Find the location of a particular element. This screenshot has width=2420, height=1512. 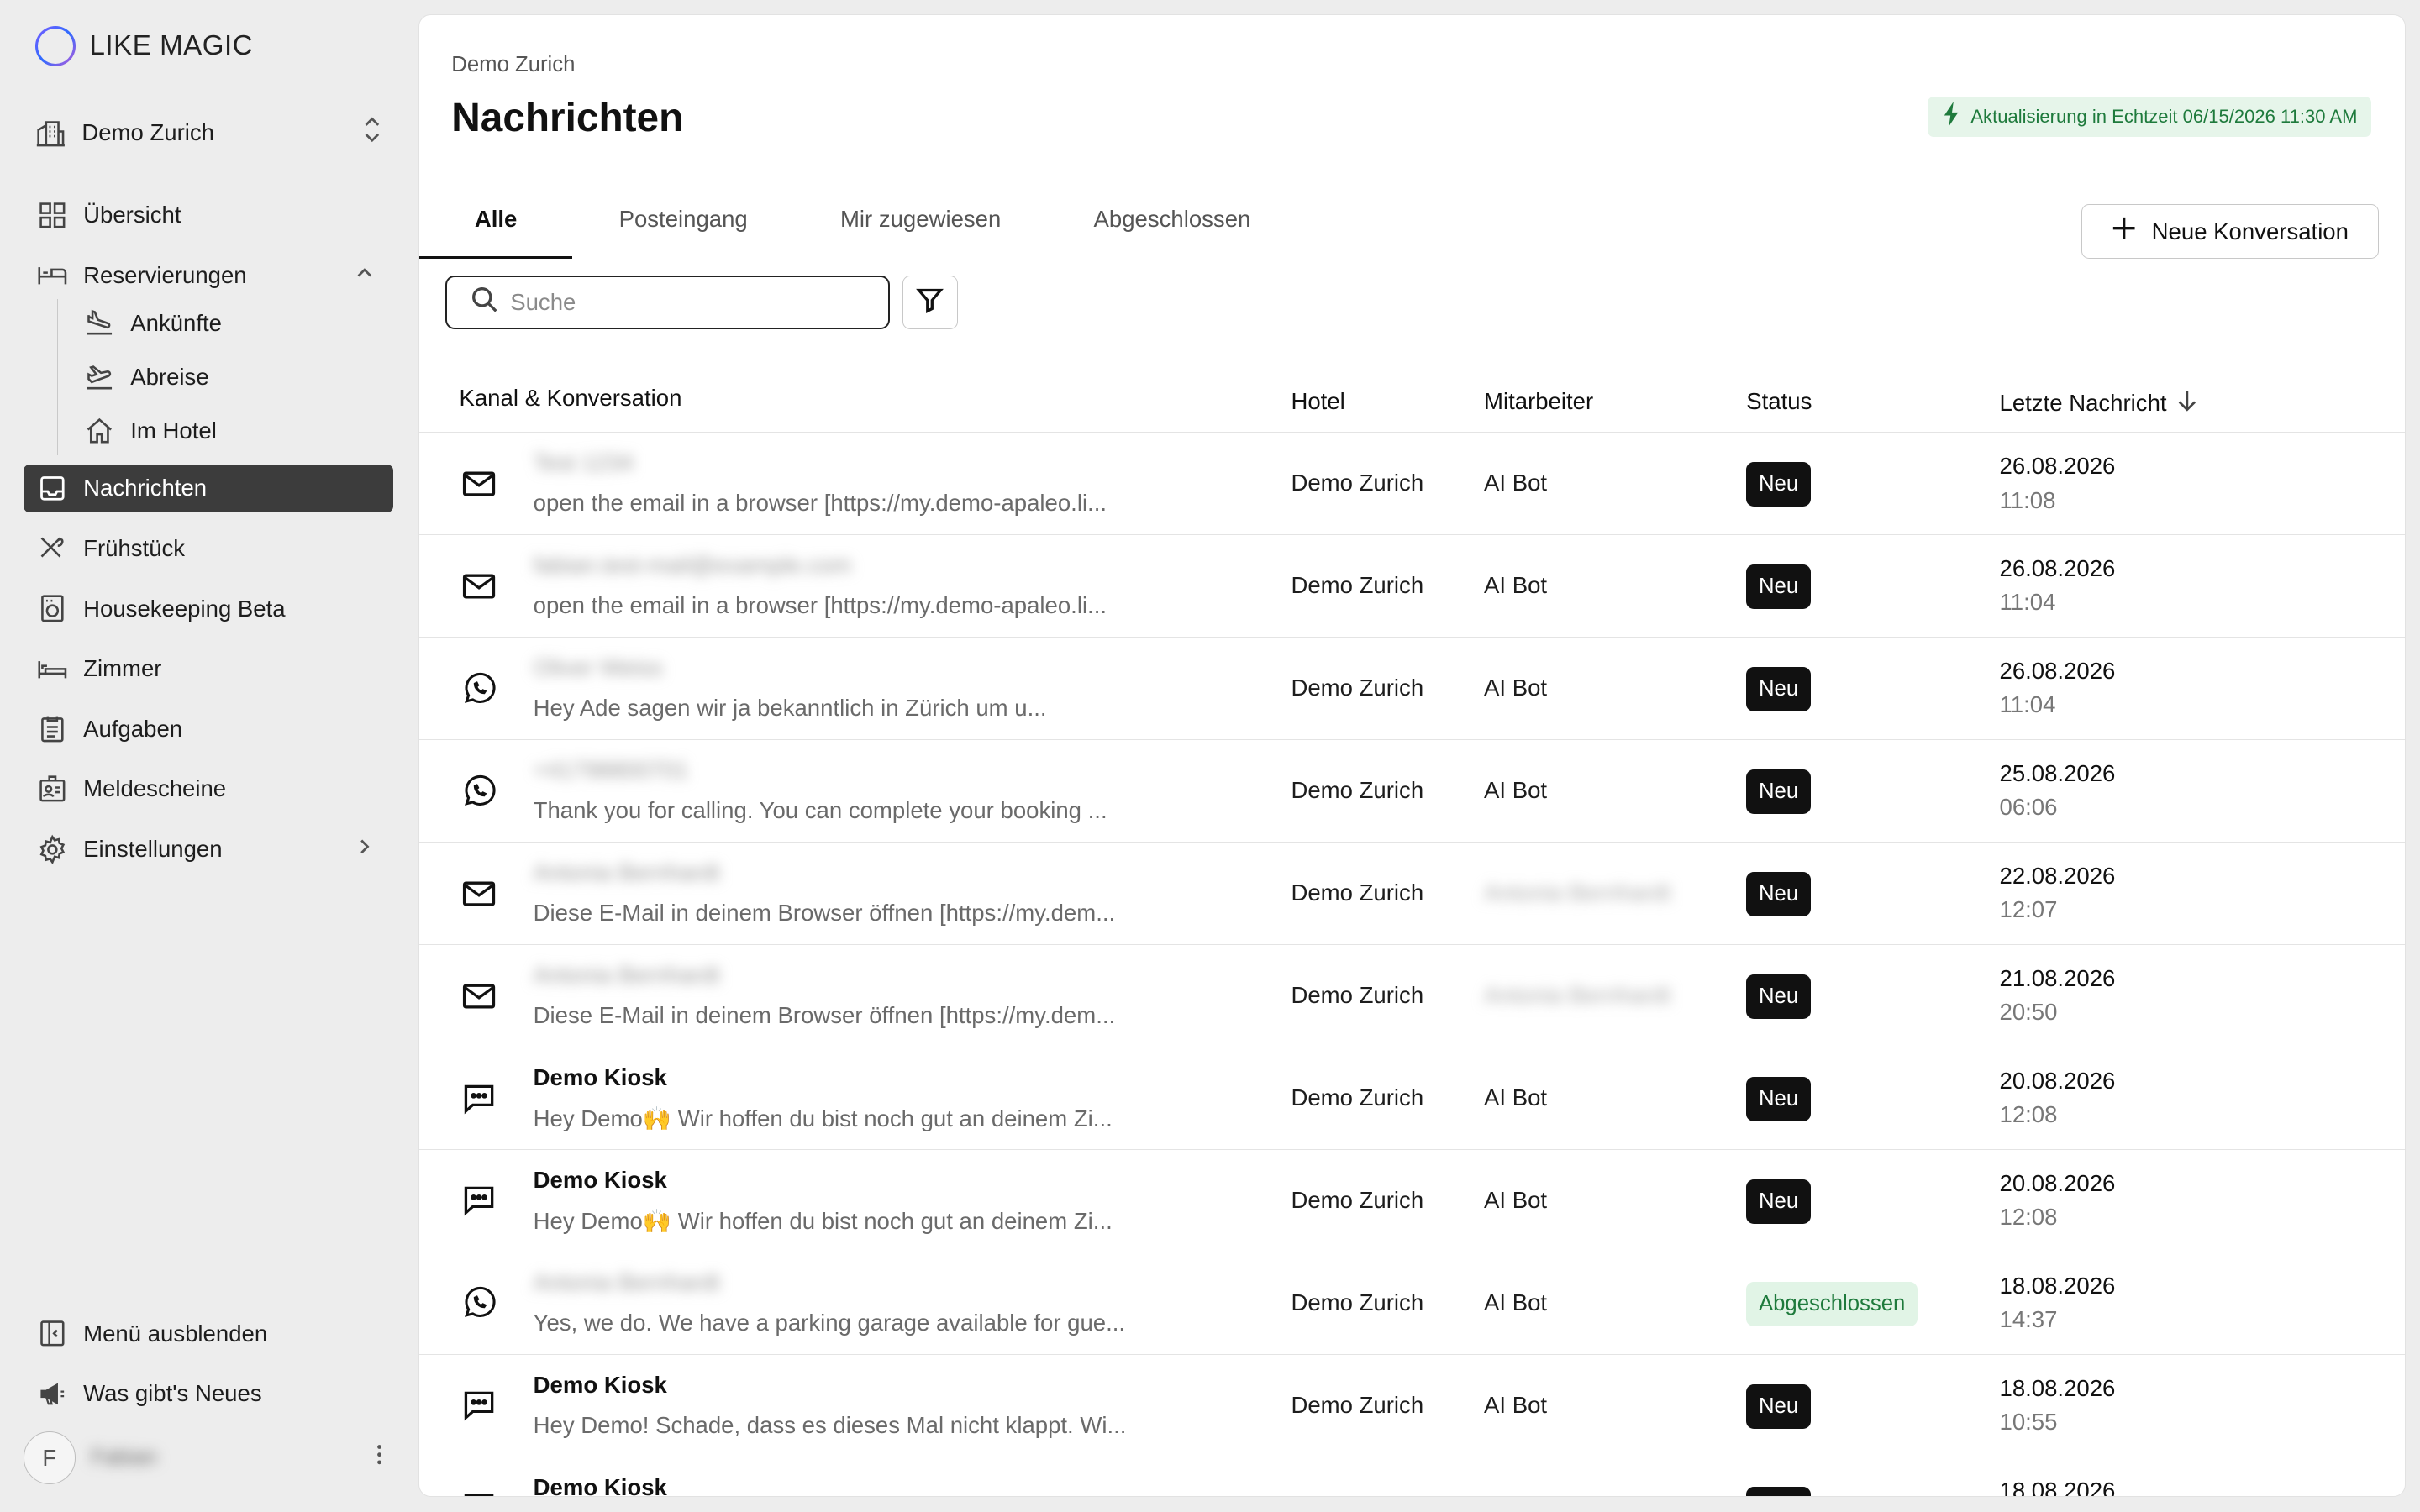

nav-item-overview: Übersicht is located at coordinates (209, 215).